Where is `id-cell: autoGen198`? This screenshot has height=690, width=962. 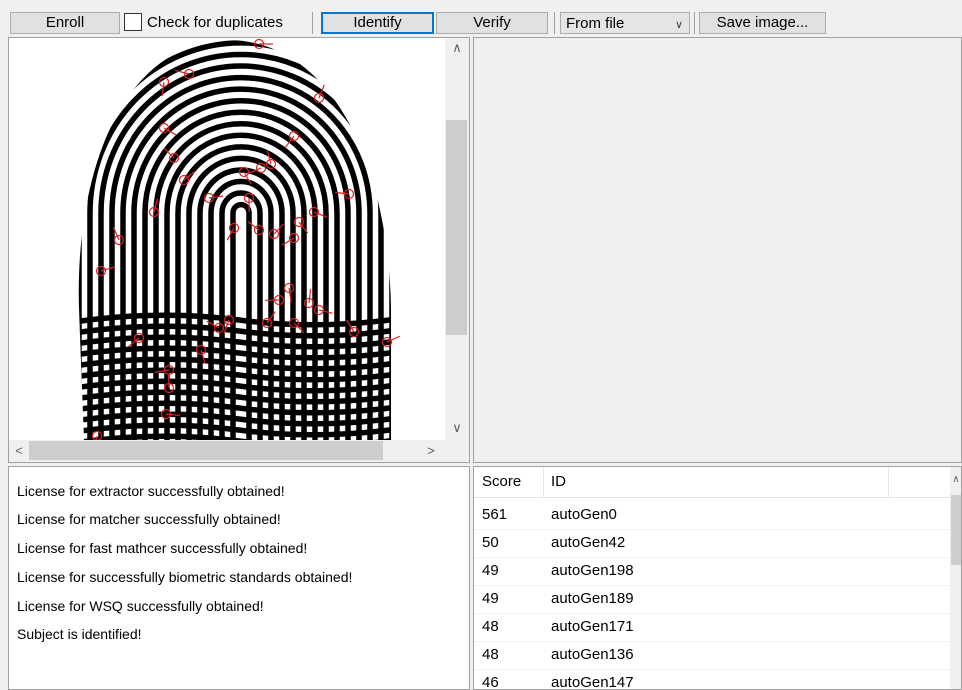 id-cell: autoGen198 is located at coordinates (592, 570).